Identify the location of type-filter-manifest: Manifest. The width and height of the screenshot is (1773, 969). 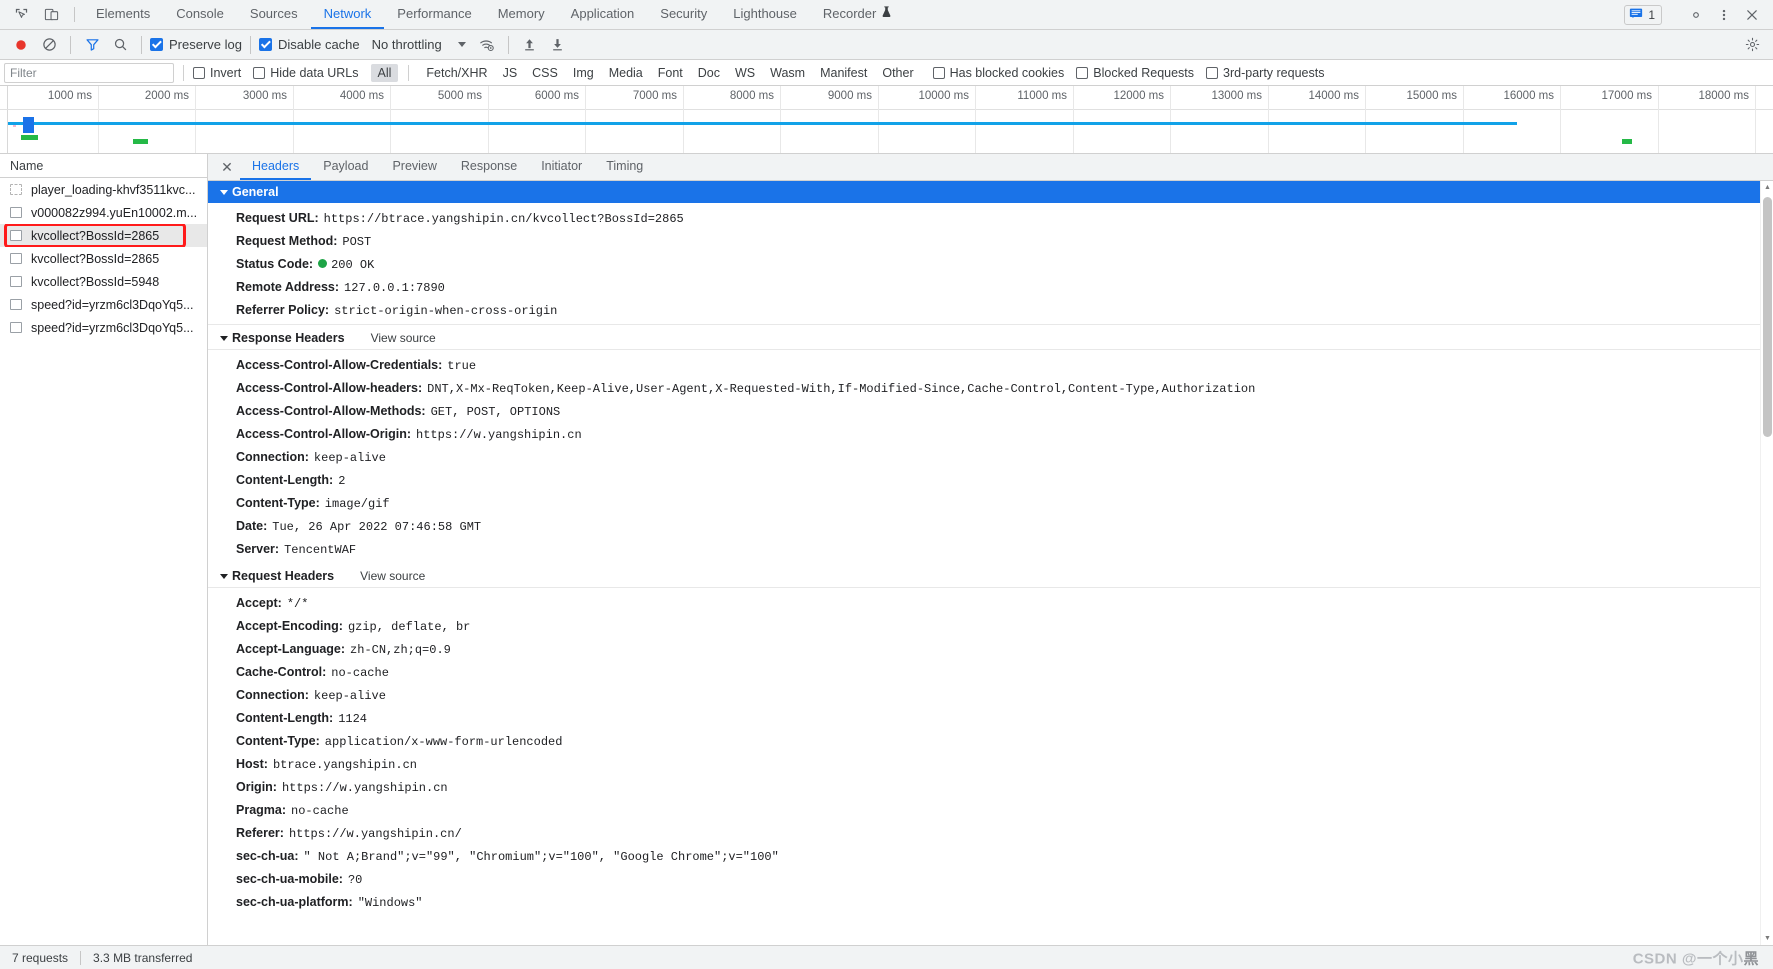
(843, 73).